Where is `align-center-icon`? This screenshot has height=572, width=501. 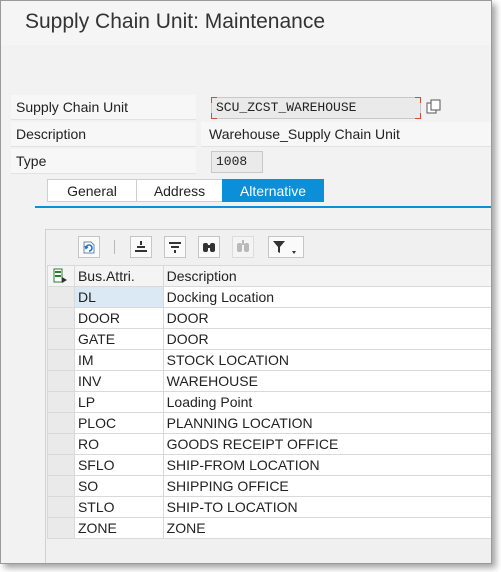 align-center-icon is located at coordinates (141, 247).